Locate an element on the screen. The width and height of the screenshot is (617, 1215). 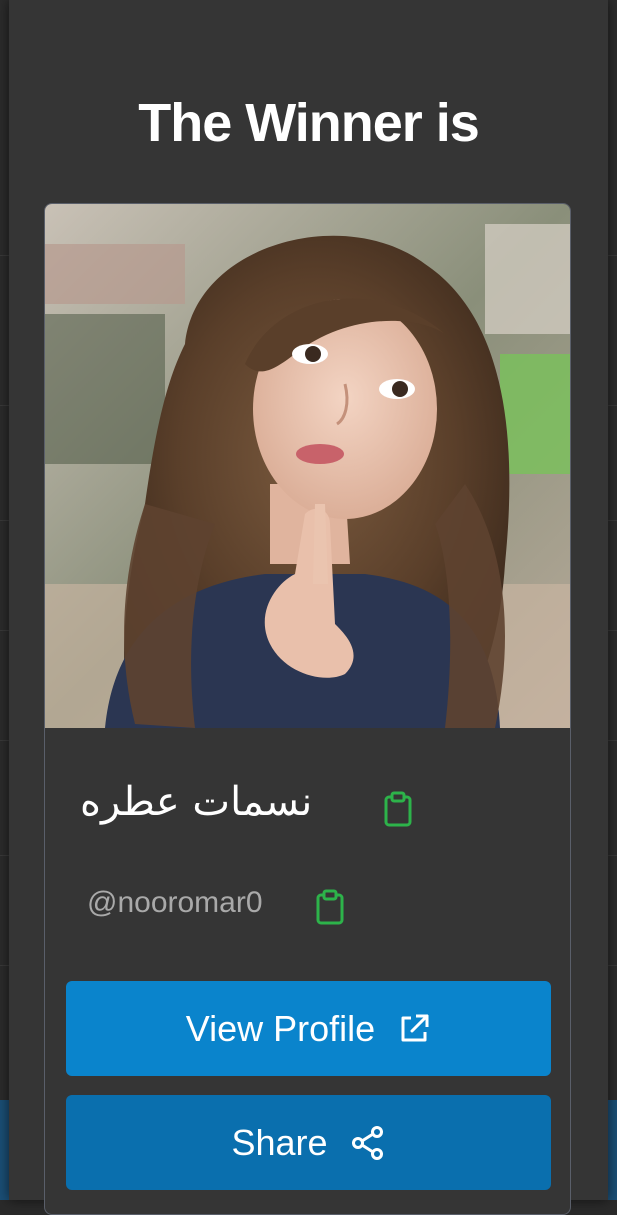
share-button: Share is located at coordinates (308, 1142).